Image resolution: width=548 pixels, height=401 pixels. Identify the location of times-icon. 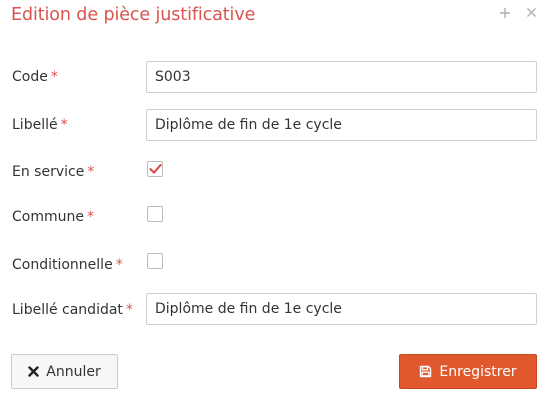
(33, 371).